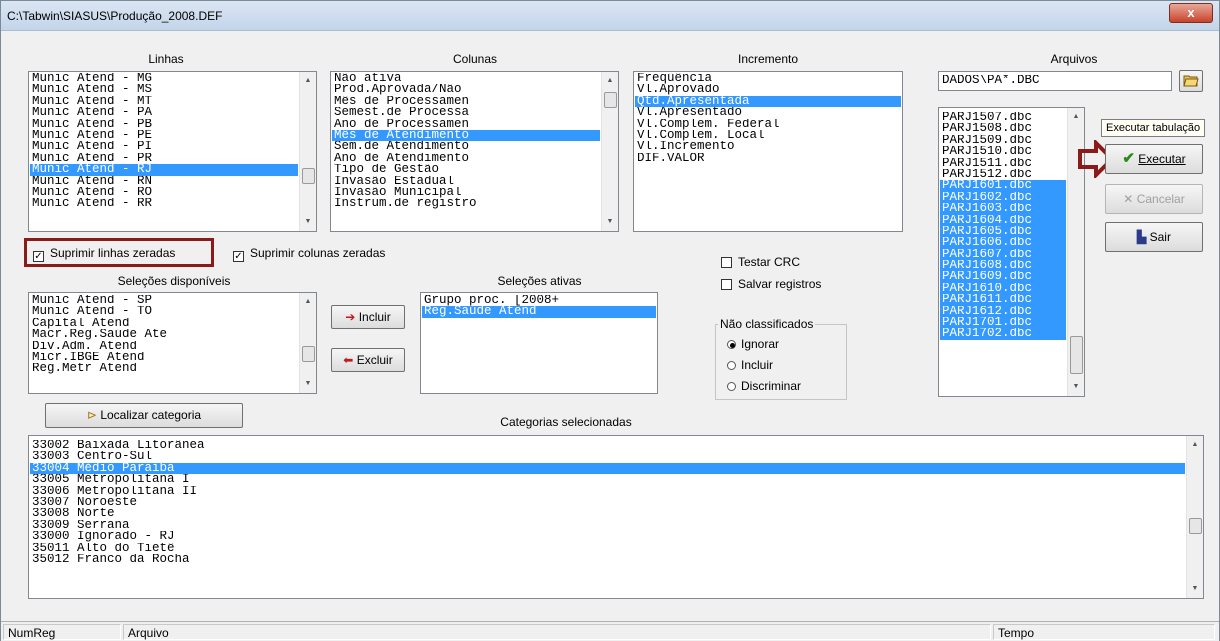 This screenshot has height=641, width=1220. I want to click on categoria-list-item: 33003 Centro-Sul, so click(607, 456).